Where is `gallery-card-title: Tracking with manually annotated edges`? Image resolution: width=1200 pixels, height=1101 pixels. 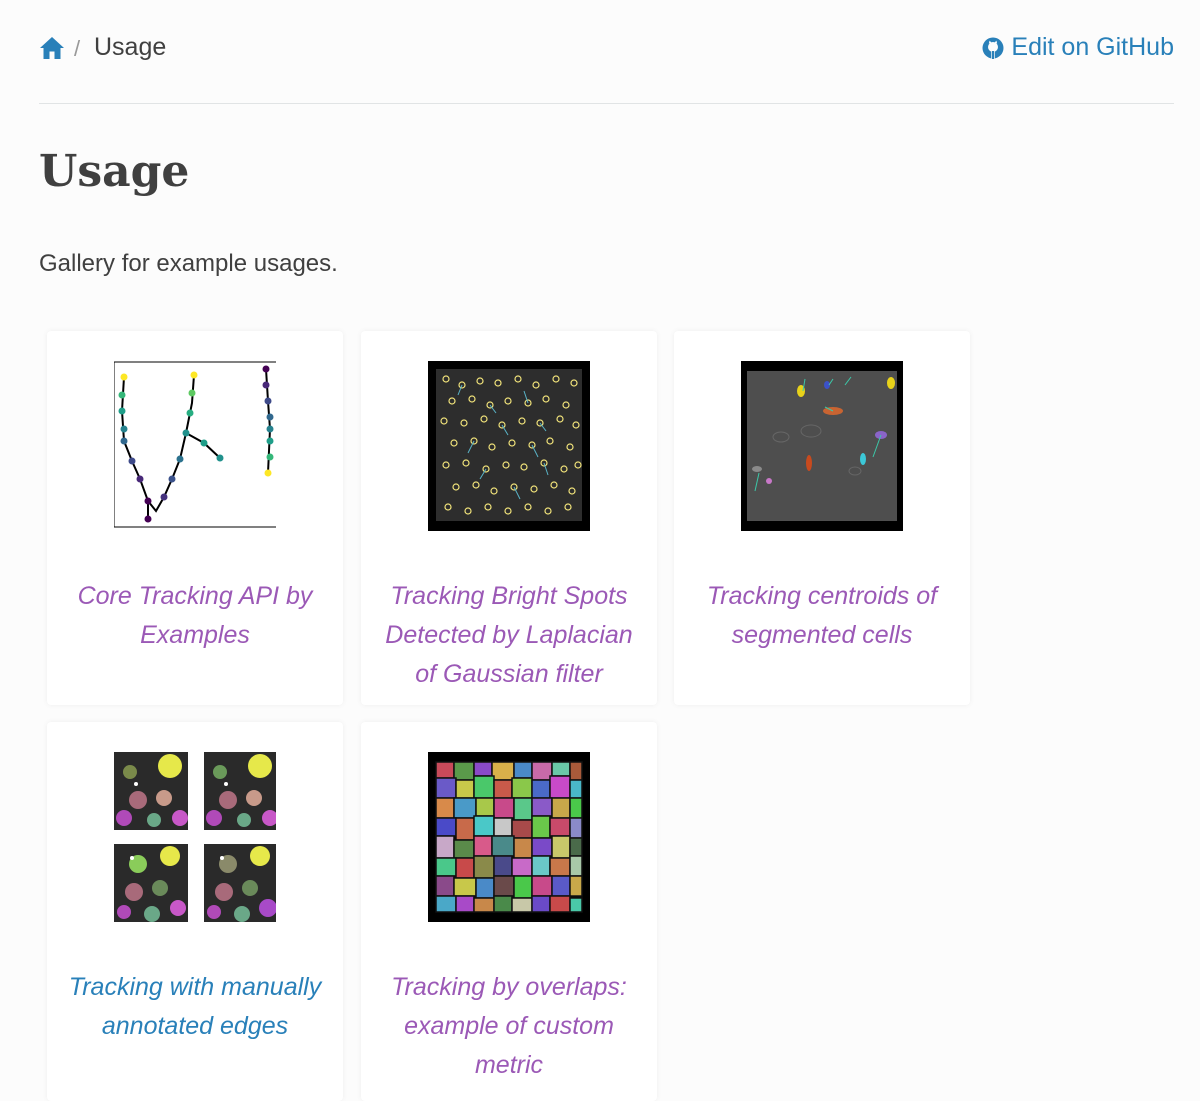 gallery-card-title: Tracking with manually annotated edges is located at coordinates (195, 1007).